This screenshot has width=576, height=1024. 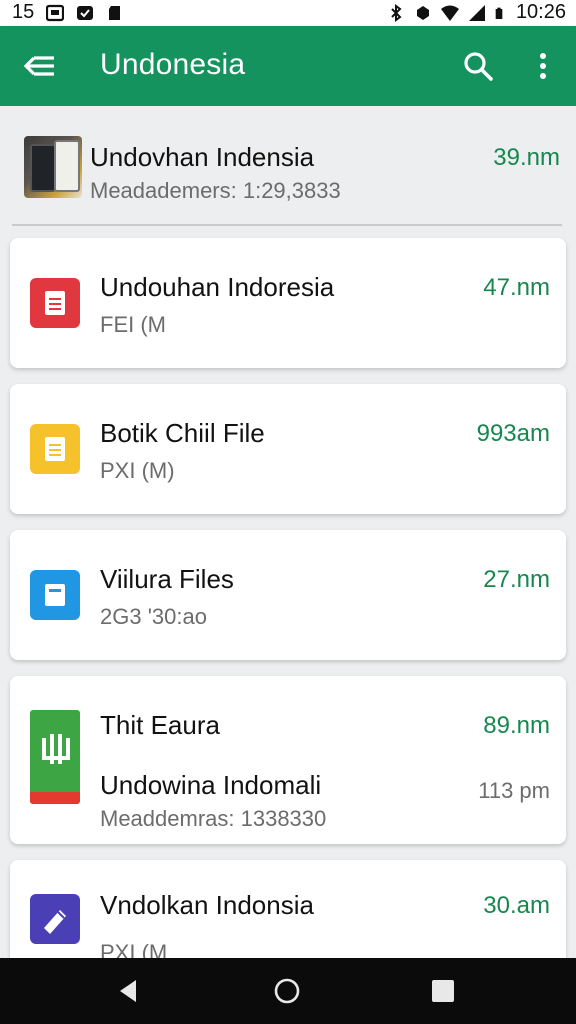 I want to click on item-time: 30.am, so click(x=516, y=905).